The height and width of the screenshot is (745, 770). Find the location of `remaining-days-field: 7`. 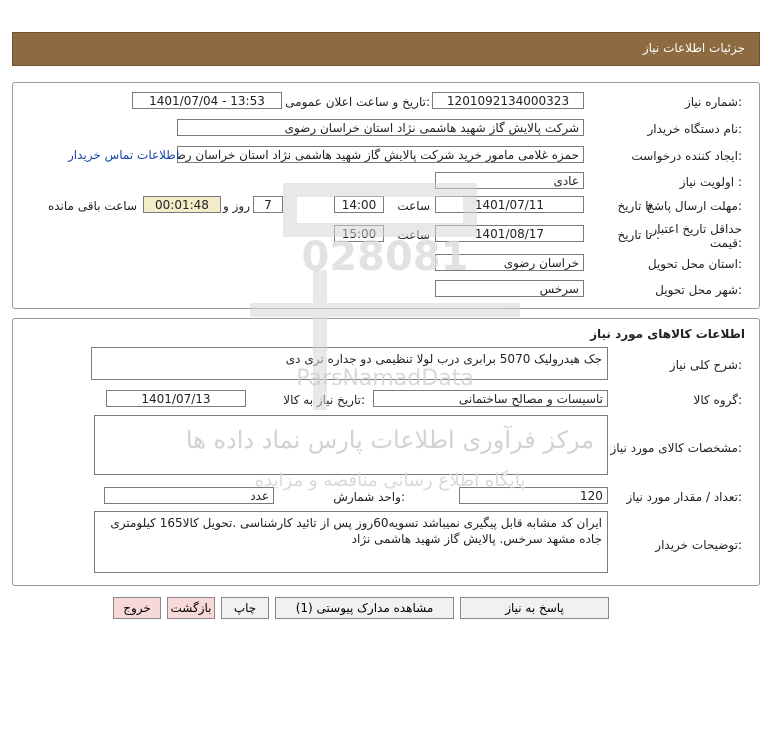

remaining-days-field: 7 is located at coordinates (268, 204).